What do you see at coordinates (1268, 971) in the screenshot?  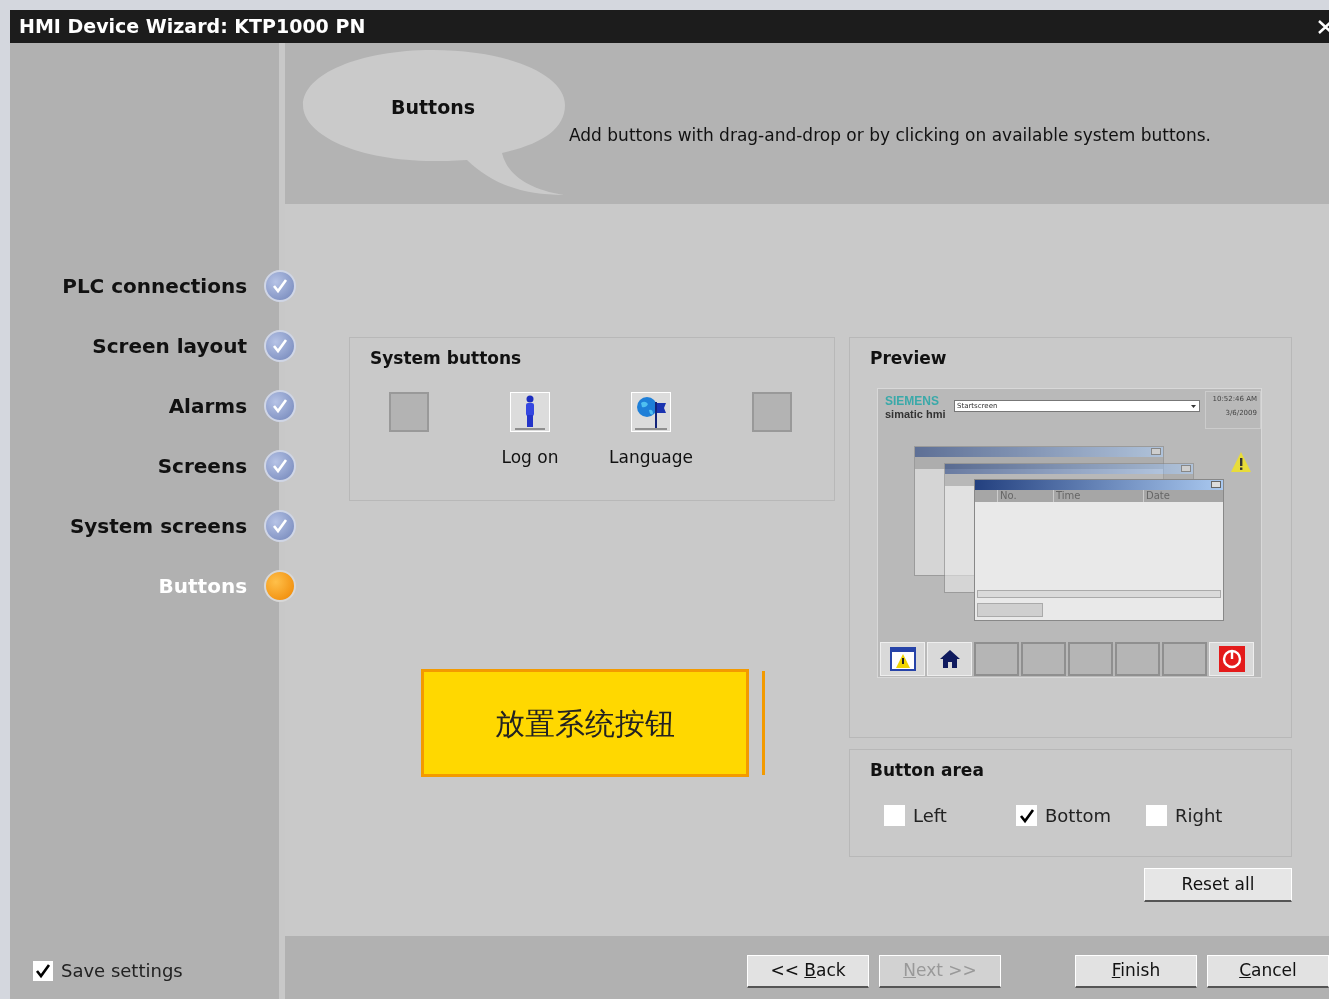 I see `nav-button: Cancel` at bounding box center [1268, 971].